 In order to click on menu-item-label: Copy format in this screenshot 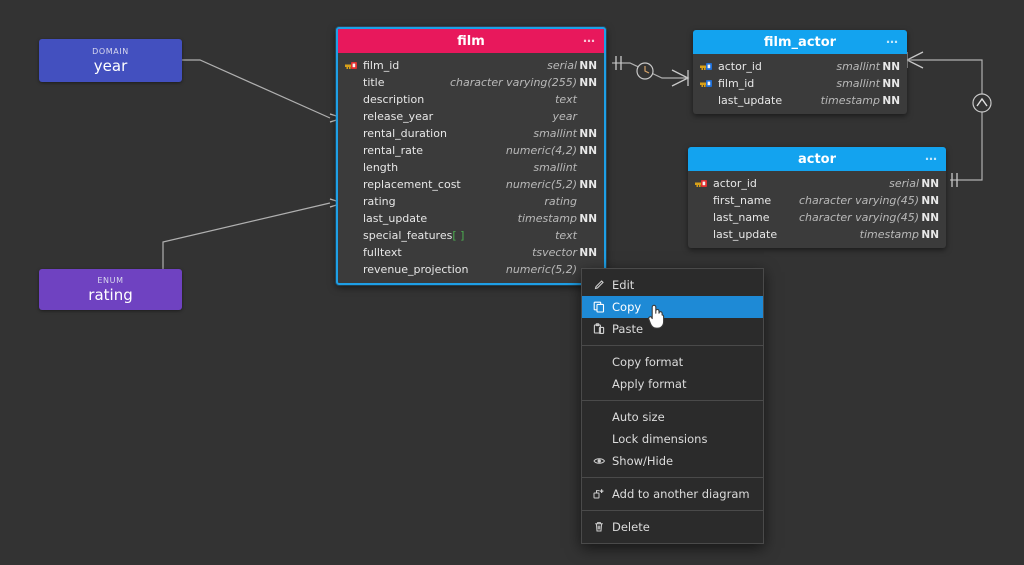, I will do `click(648, 362)`.